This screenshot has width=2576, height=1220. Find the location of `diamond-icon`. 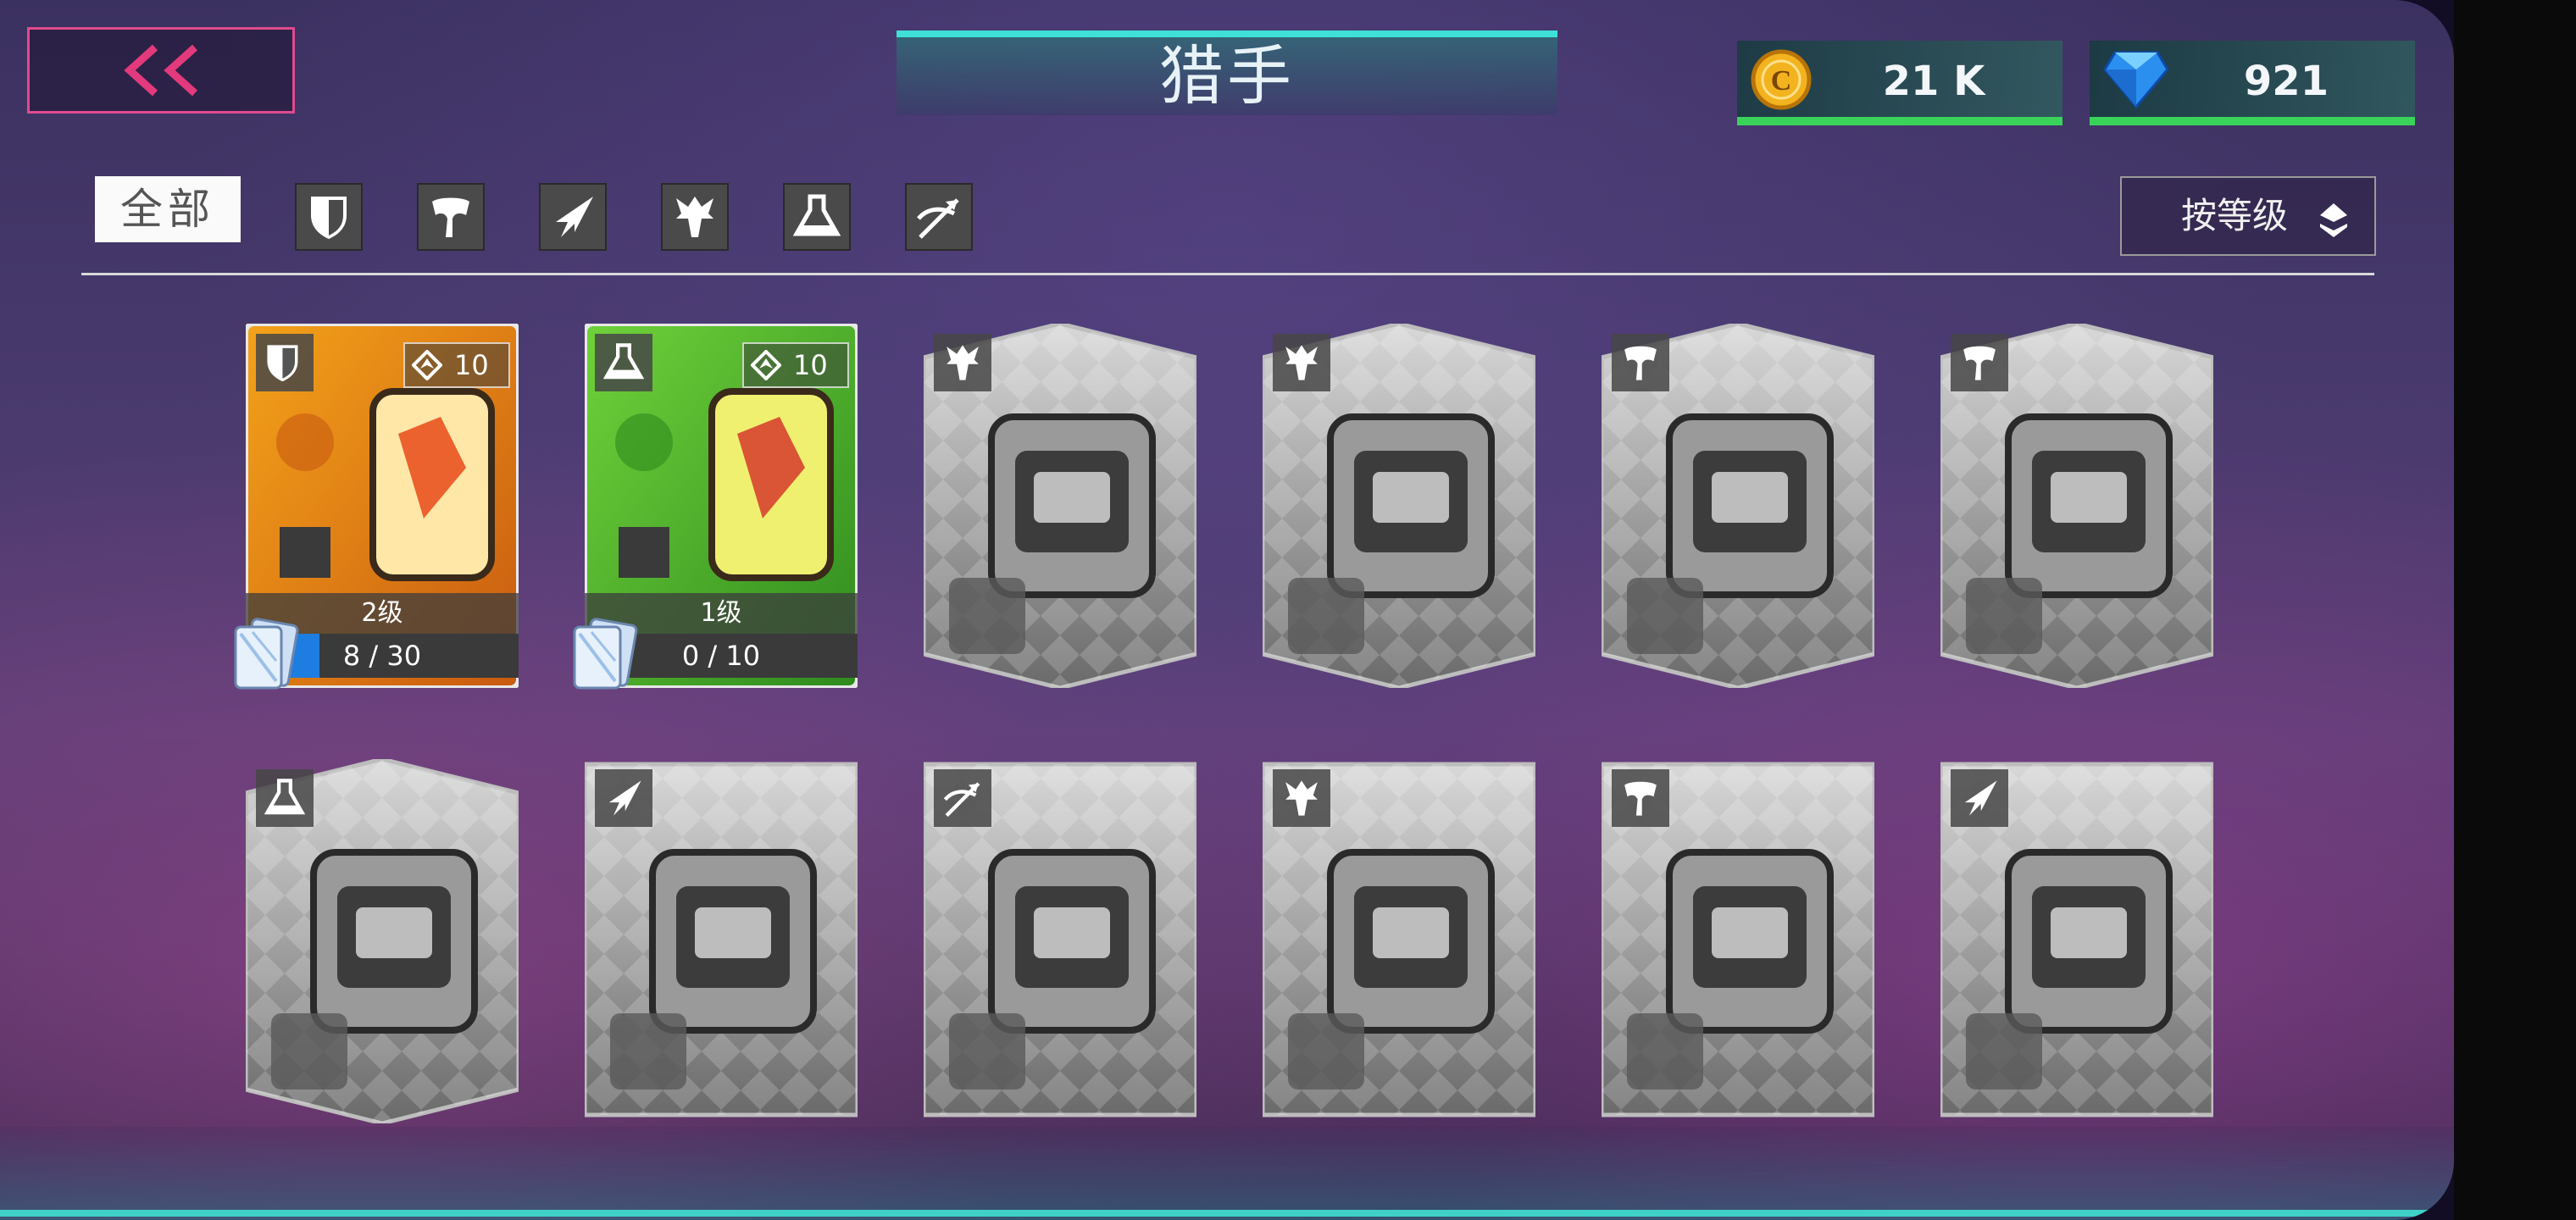

diamond-icon is located at coordinates (2136, 80).